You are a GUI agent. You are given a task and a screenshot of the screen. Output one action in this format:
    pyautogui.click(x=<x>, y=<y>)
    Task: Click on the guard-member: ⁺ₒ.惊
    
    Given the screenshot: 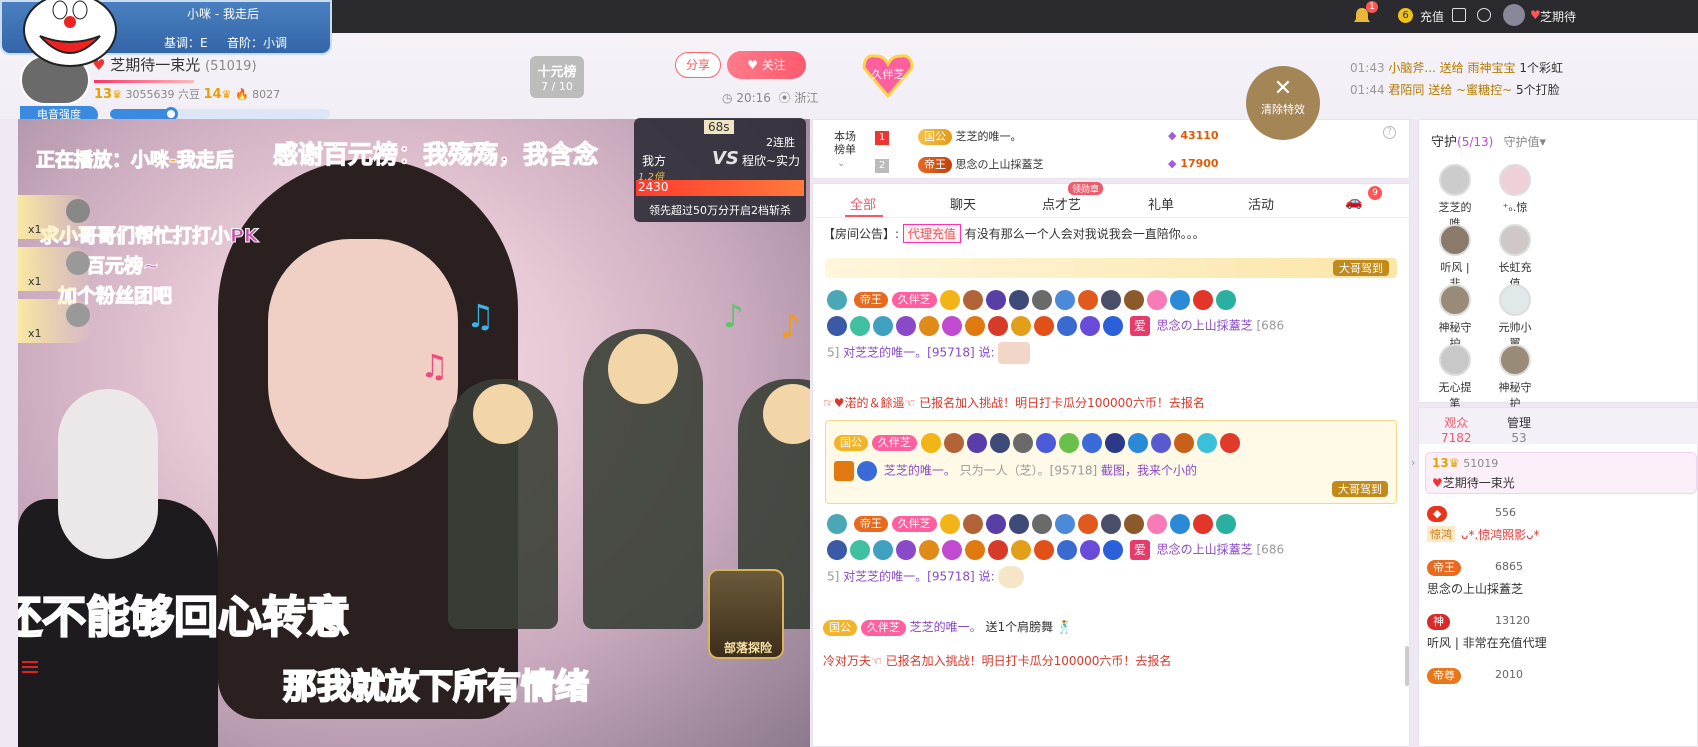 What is the action you would take?
    pyautogui.click(x=1515, y=189)
    